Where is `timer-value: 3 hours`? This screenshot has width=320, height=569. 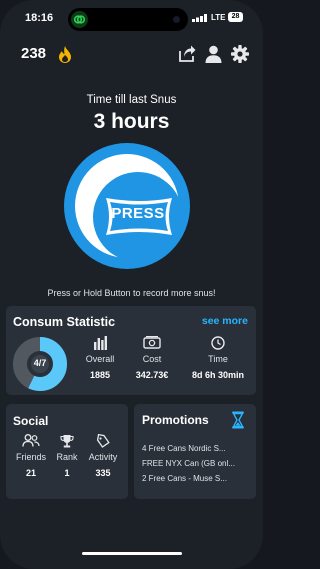 timer-value: 3 hours is located at coordinates (131, 121).